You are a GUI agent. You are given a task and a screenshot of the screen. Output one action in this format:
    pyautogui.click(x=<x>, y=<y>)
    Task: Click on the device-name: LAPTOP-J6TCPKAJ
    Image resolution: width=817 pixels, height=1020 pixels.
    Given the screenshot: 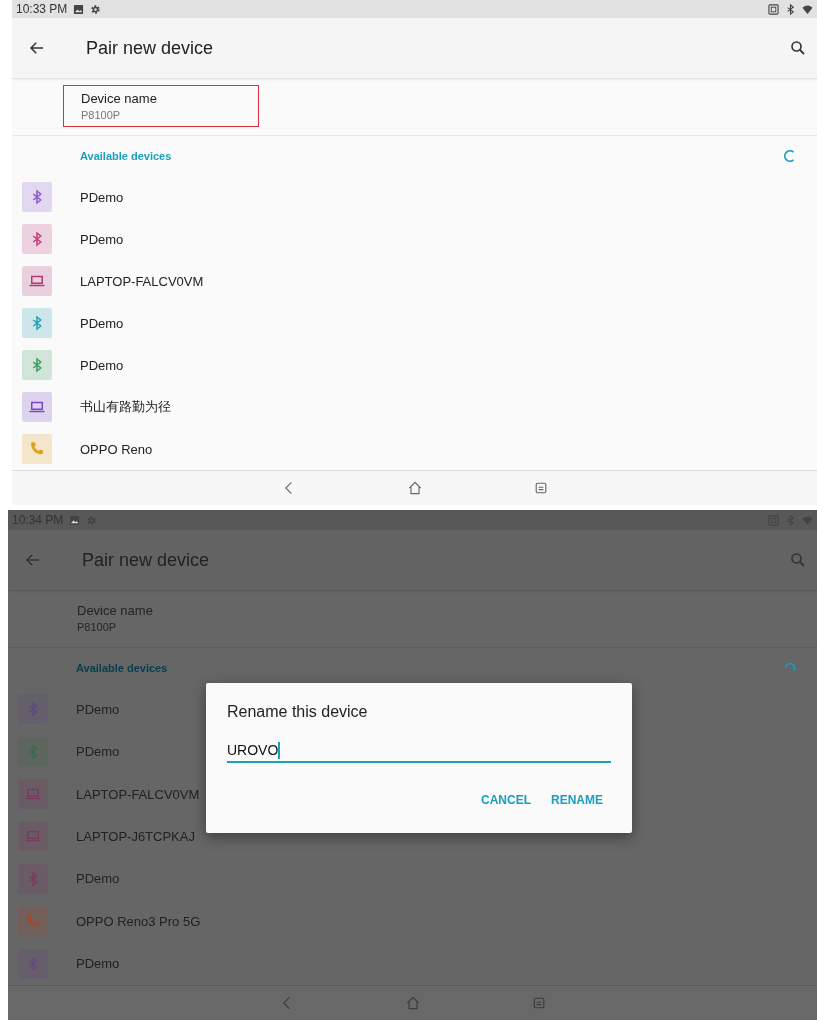 What is the action you would take?
    pyautogui.click(x=135, y=836)
    